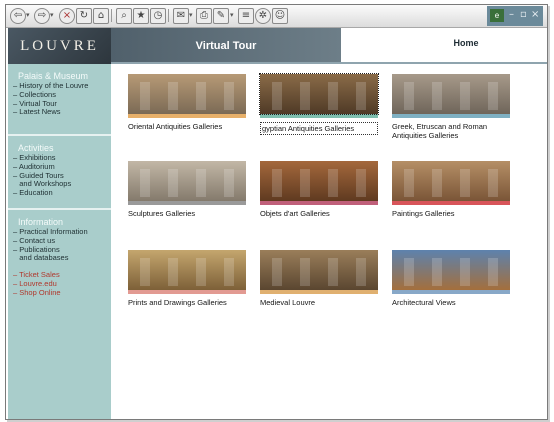  I want to click on sidebar-link: – Latest News, so click(59, 112).